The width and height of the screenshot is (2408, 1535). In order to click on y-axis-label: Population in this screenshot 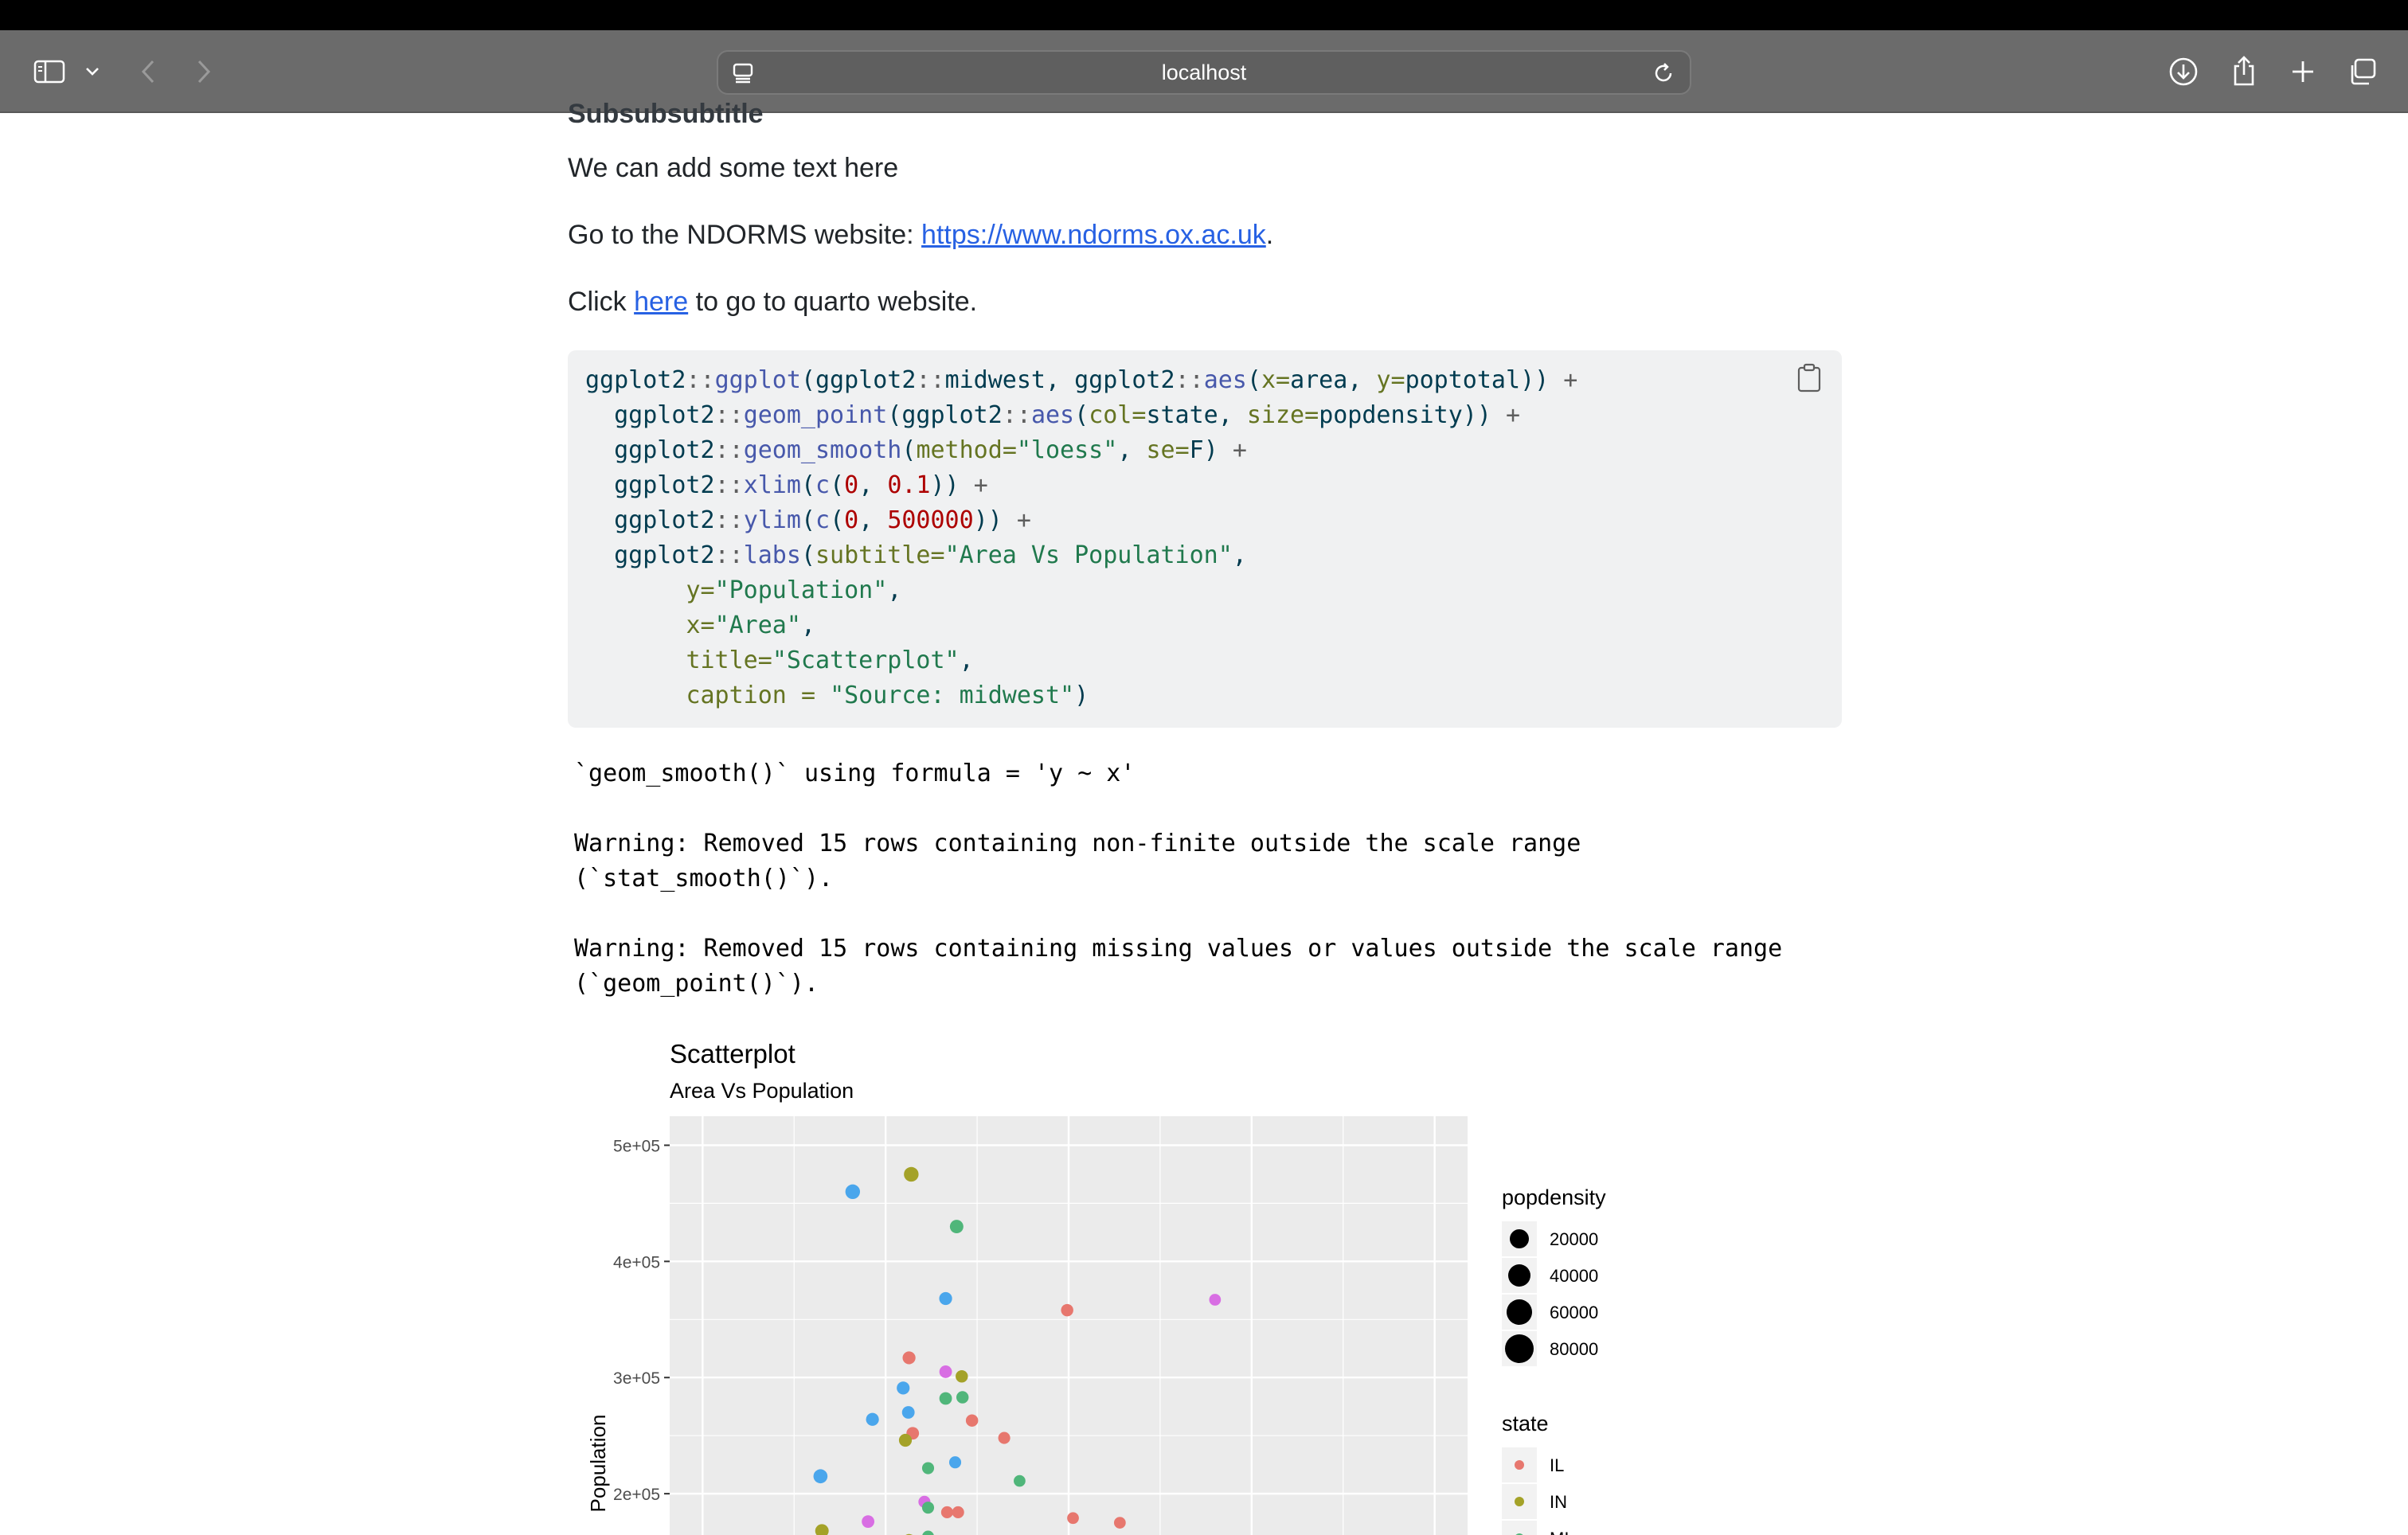, I will do `click(598, 1464)`.